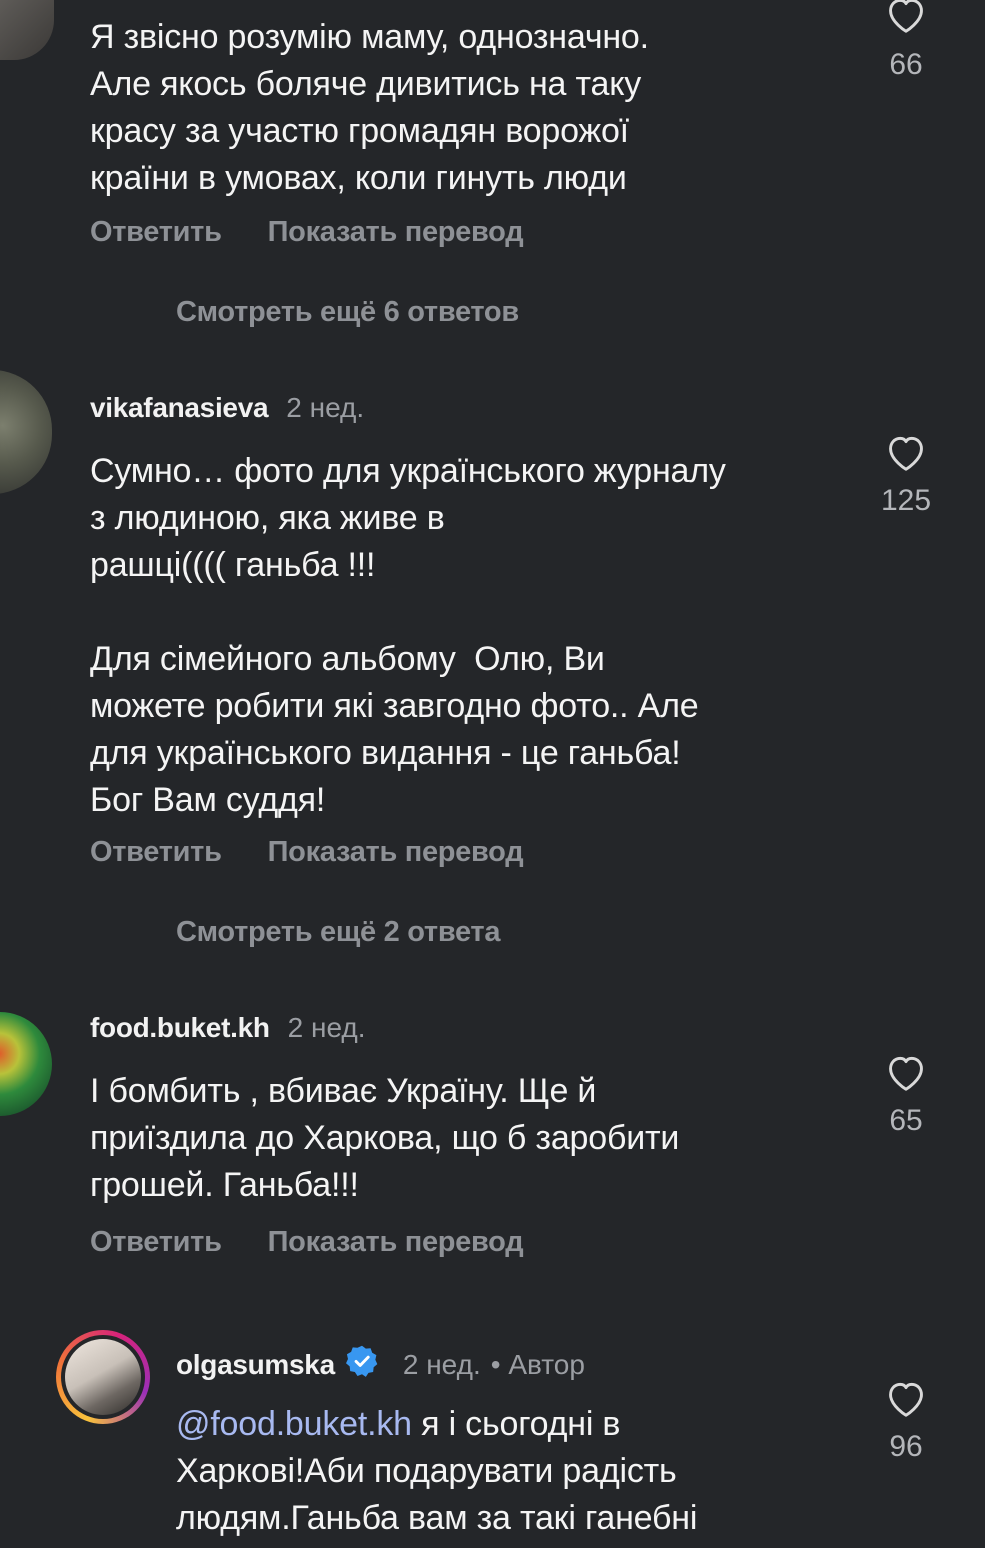  I want to click on mention-link: @food.buket.kh, so click(294, 1424).